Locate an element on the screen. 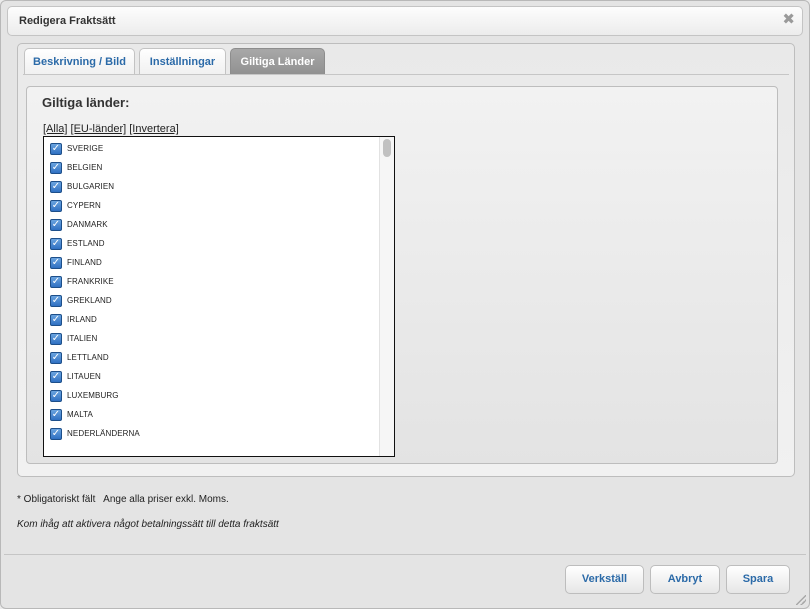 This screenshot has height=609, width=810. footer-divider is located at coordinates (405, 554).